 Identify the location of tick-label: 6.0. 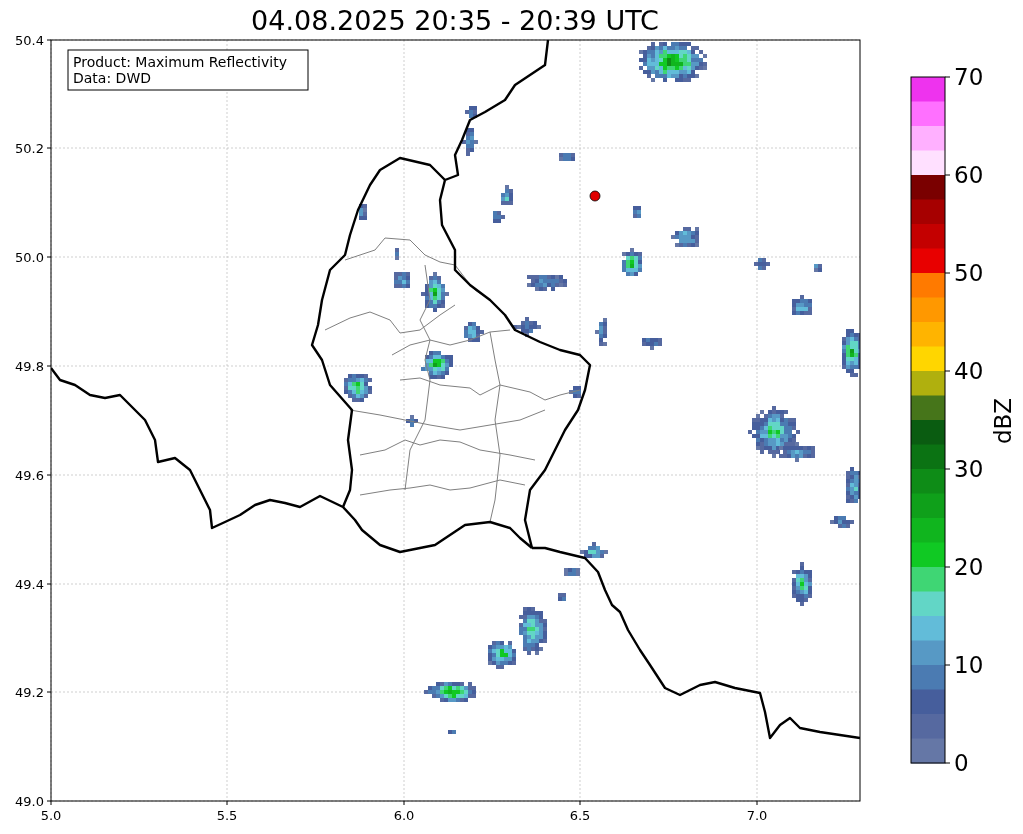
(404, 815).